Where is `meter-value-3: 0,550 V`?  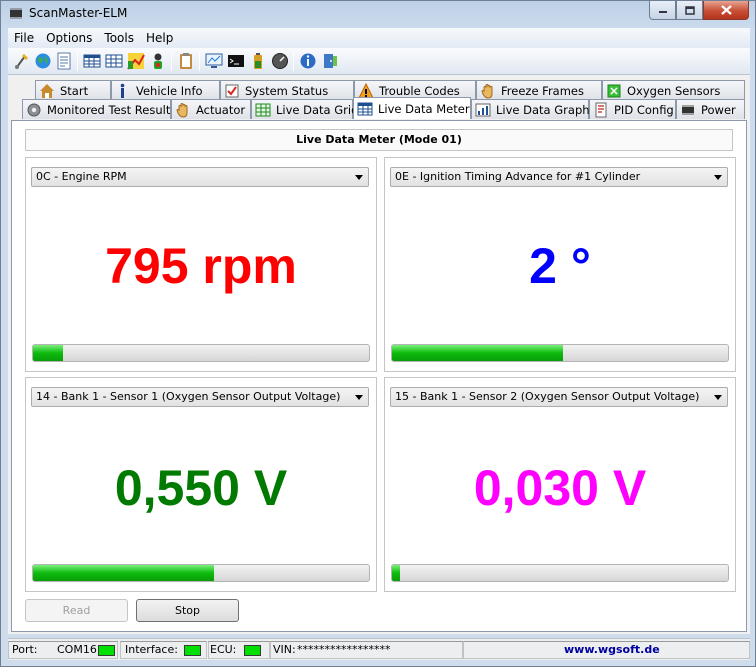 meter-value-3: 0,550 V is located at coordinates (201, 488).